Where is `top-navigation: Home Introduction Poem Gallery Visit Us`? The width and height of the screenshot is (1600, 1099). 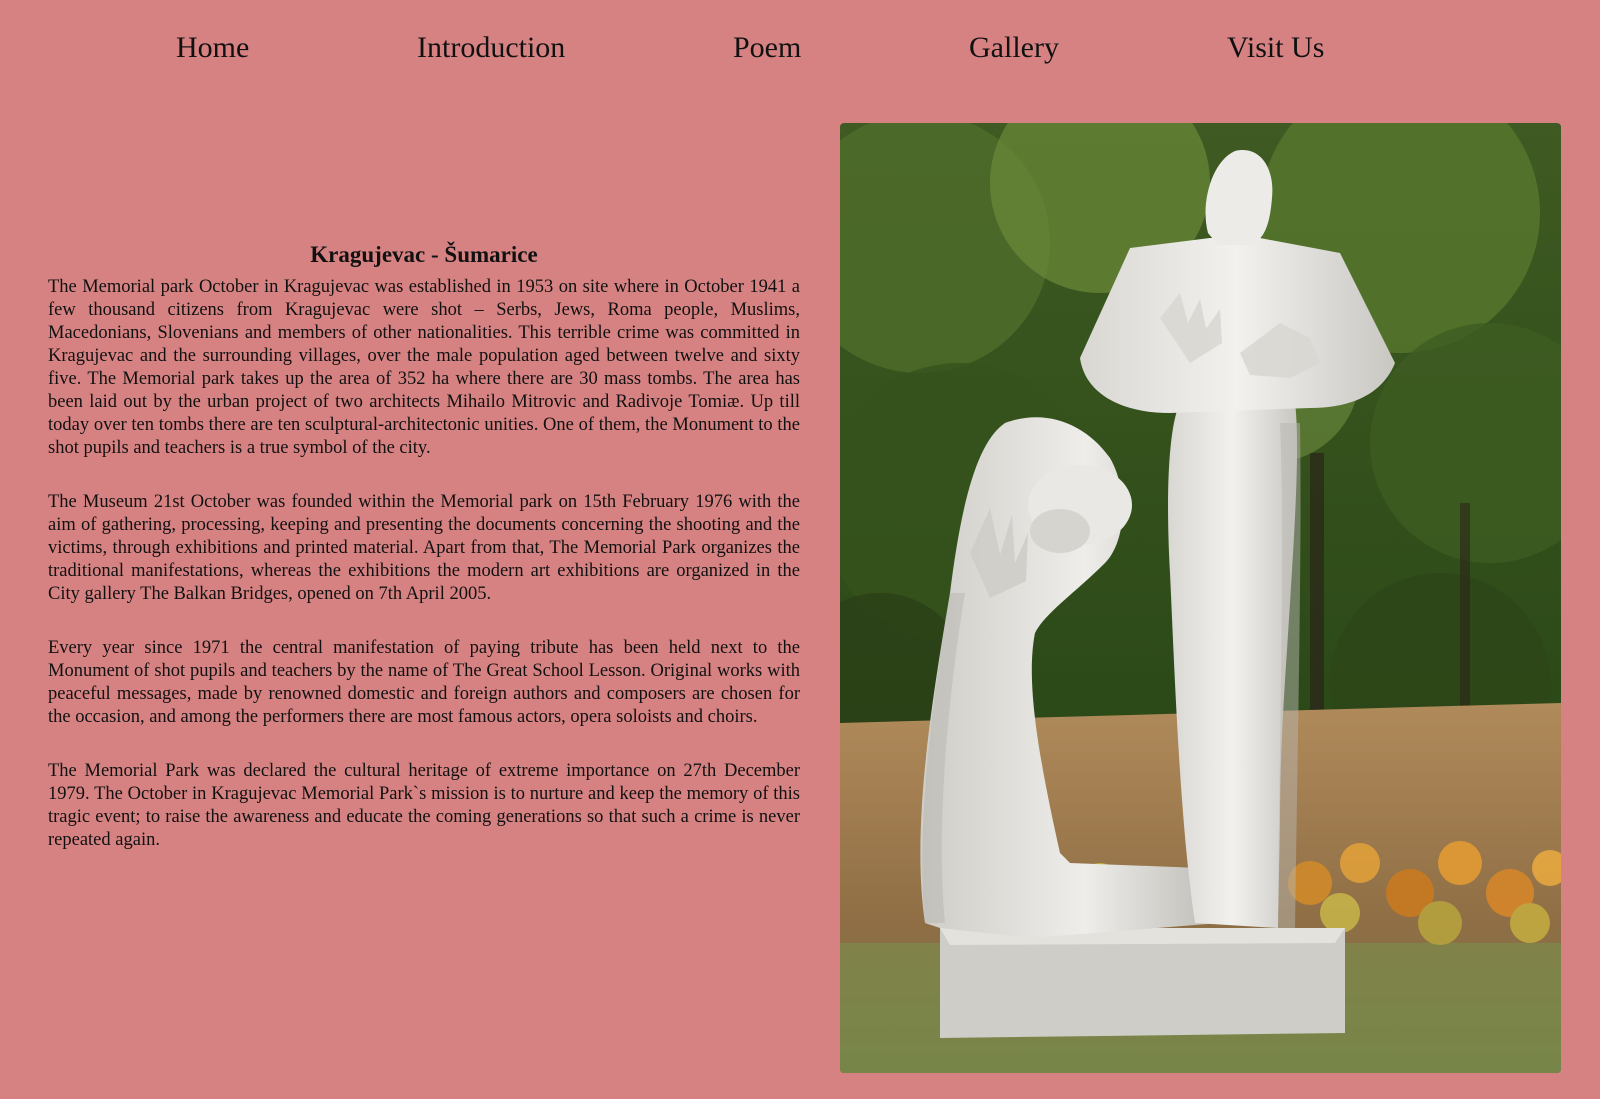
top-navigation: Home Introduction Poem Gallery Visit Us is located at coordinates (800, 50).